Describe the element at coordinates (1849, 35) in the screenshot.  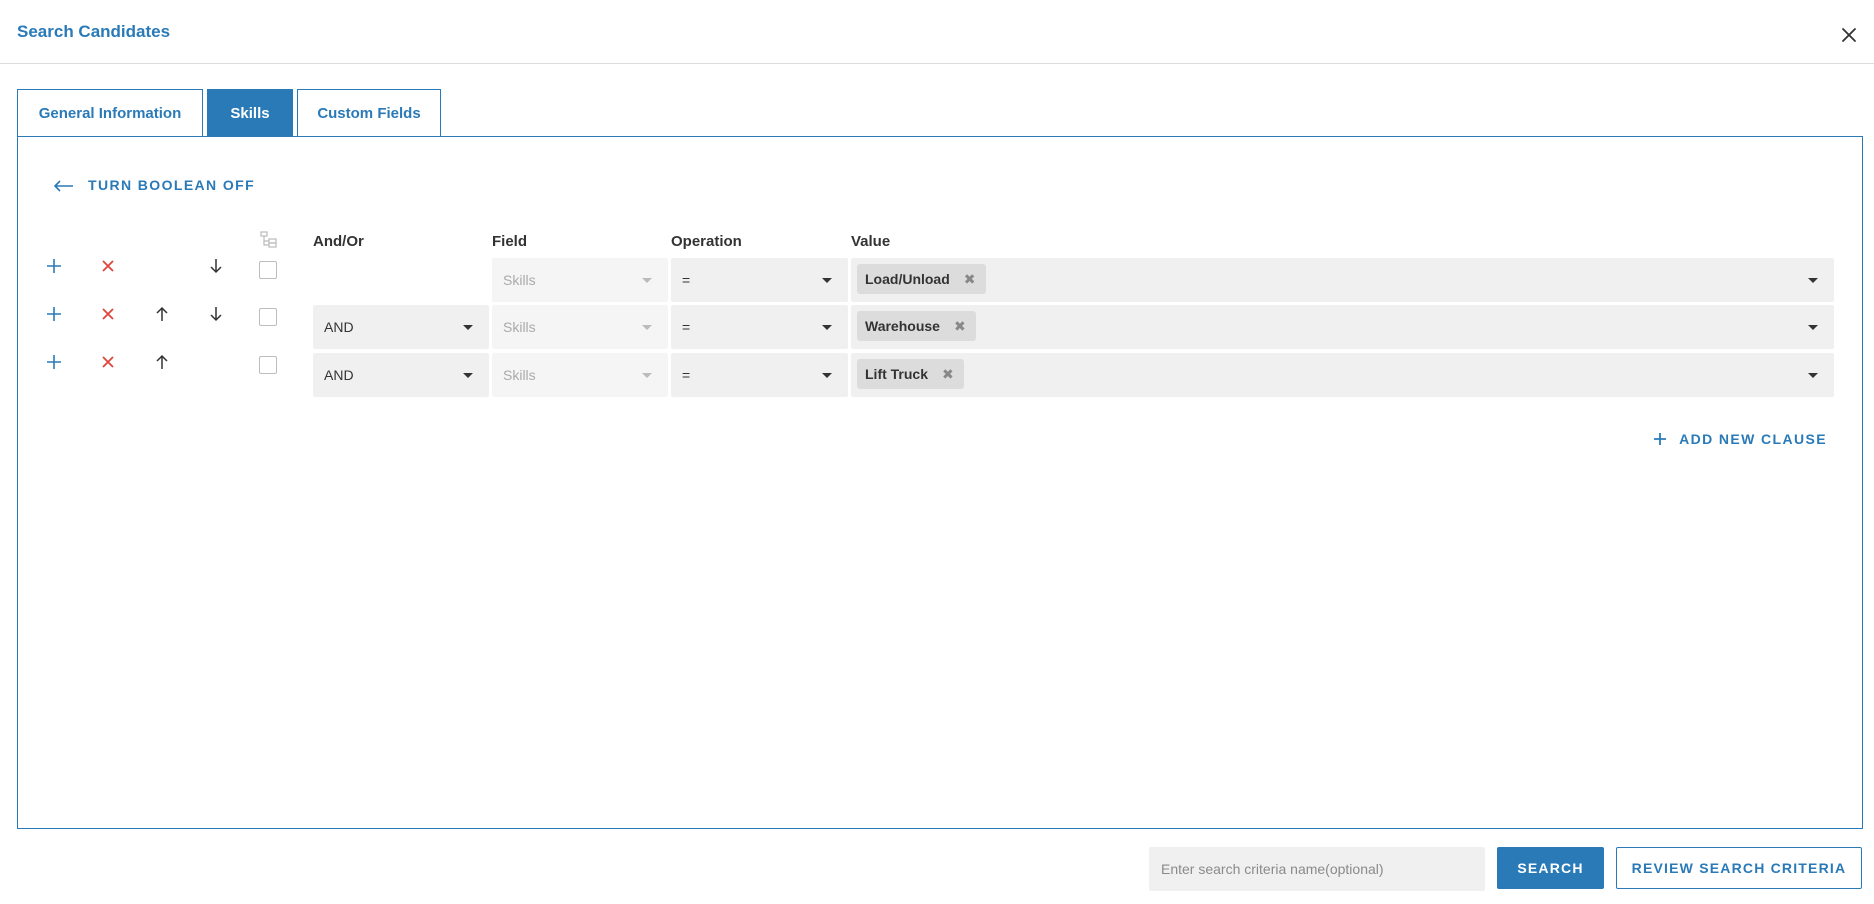
I see `close-icon` at that location.